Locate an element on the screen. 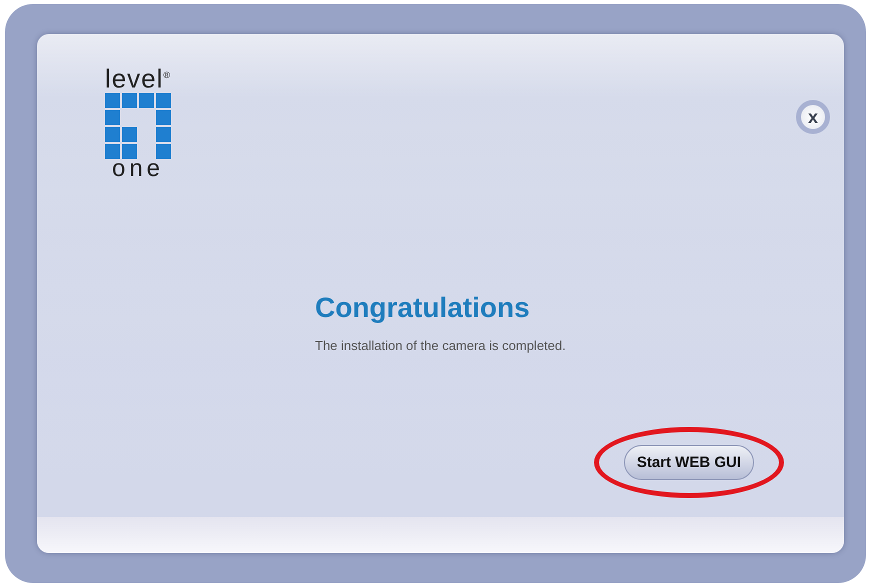  dialog-title: Congratulations is located at coordinates (423, 308).